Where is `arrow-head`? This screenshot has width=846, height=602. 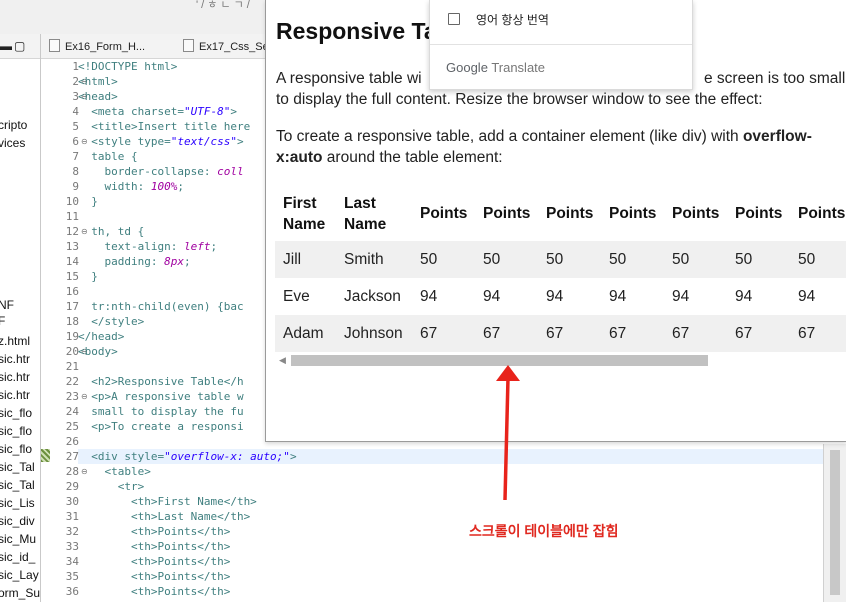 arrow-head is located at coordinates (508, 373).